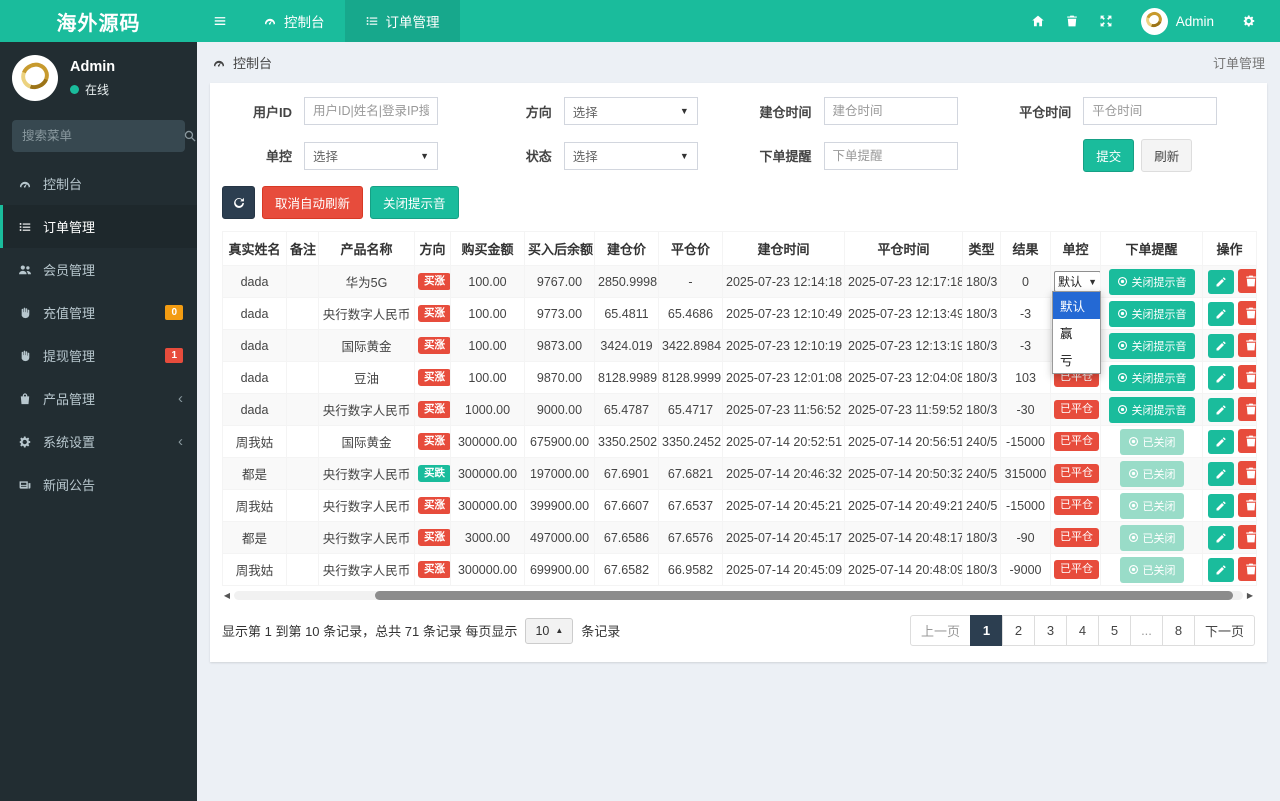 Image resolution: width=1280 pixels, height=801 pixels. I want to click on scroll-right-arrow-icon: ▶, so click(1250, 595).